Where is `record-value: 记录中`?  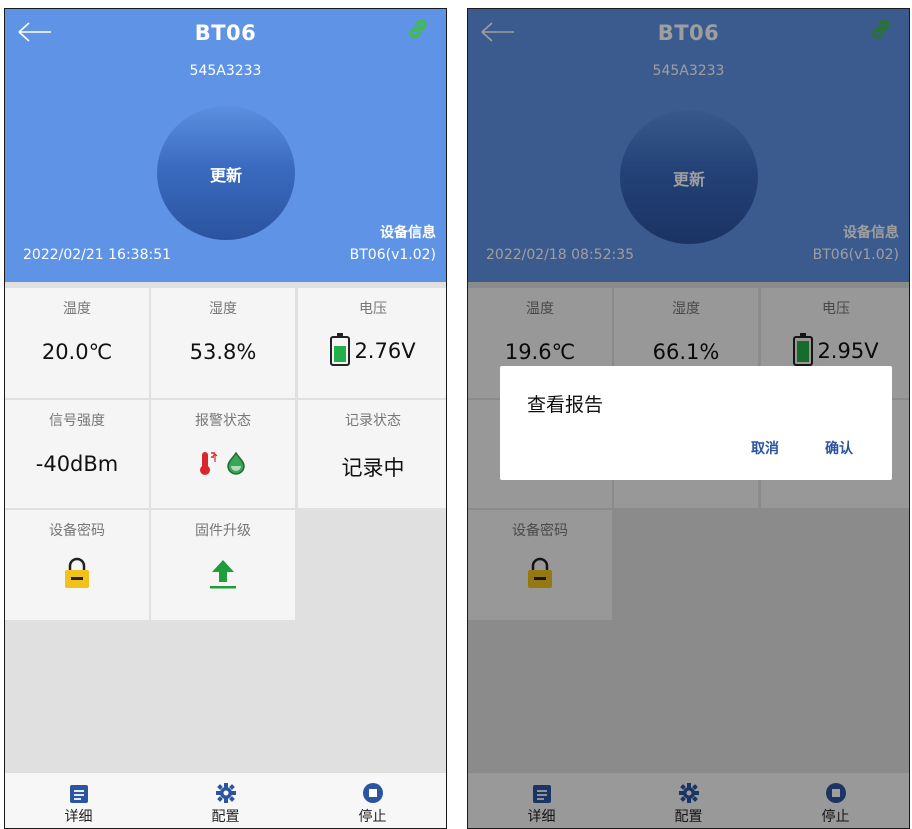
record-value: 记录中 is located at coordinates (373, 468).